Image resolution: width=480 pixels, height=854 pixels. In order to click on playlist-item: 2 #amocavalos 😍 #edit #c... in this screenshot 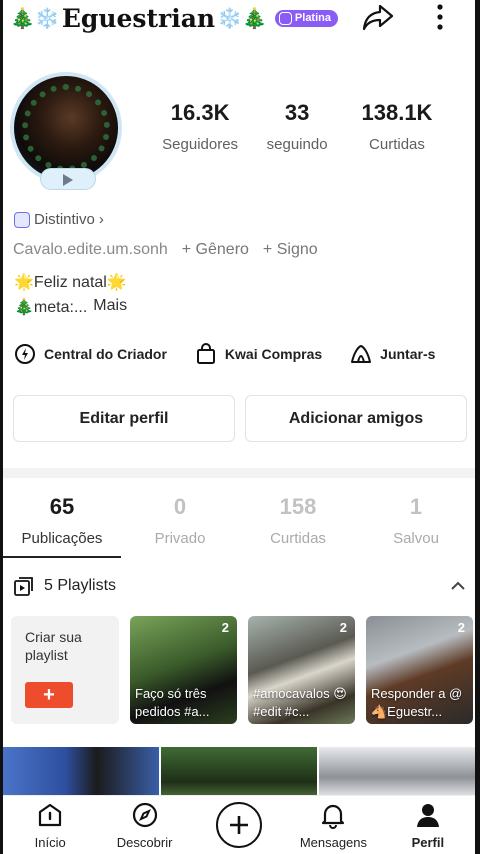, I will do `click(301, 670)`.